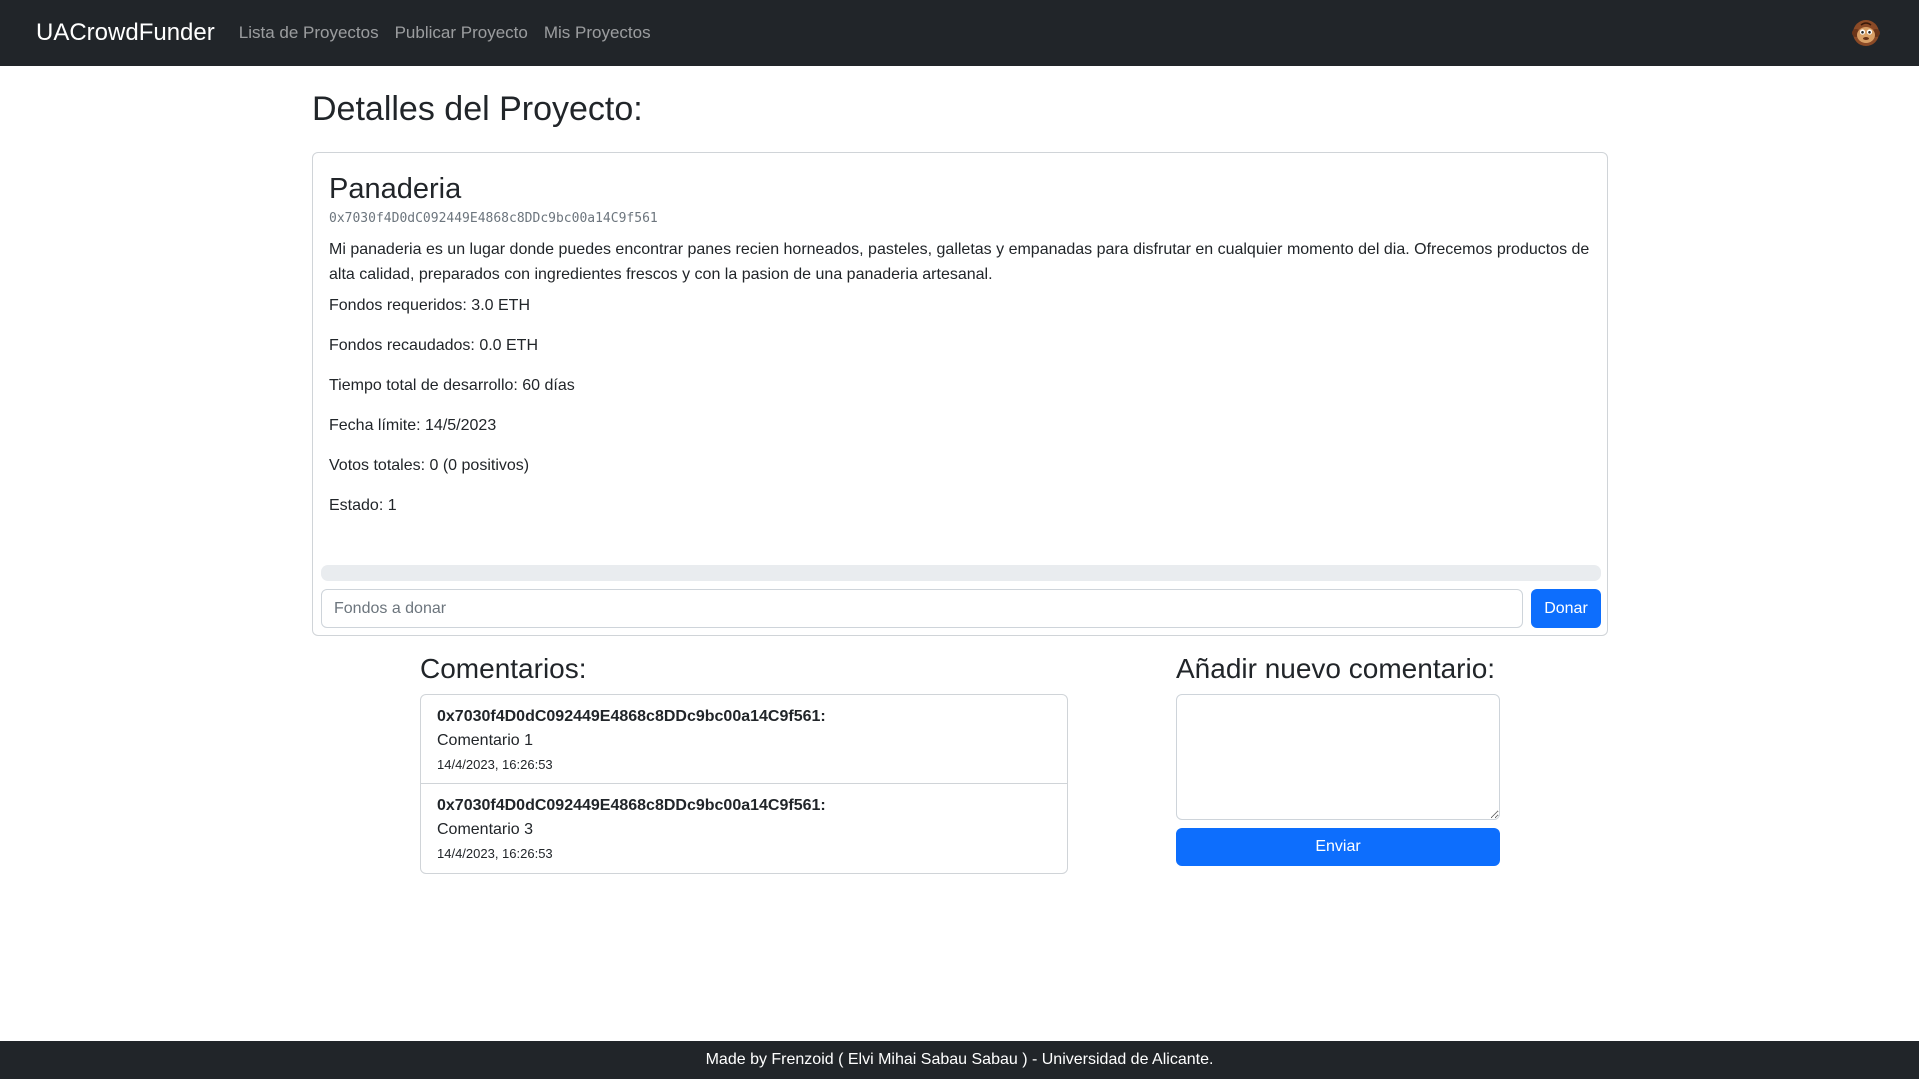 Image resolution: width=1919 pixels, height=1079 pixels. Describe the element at coordinates (485, 740) in the screenshot. I see `comment-text: Comentario 1` at that location.